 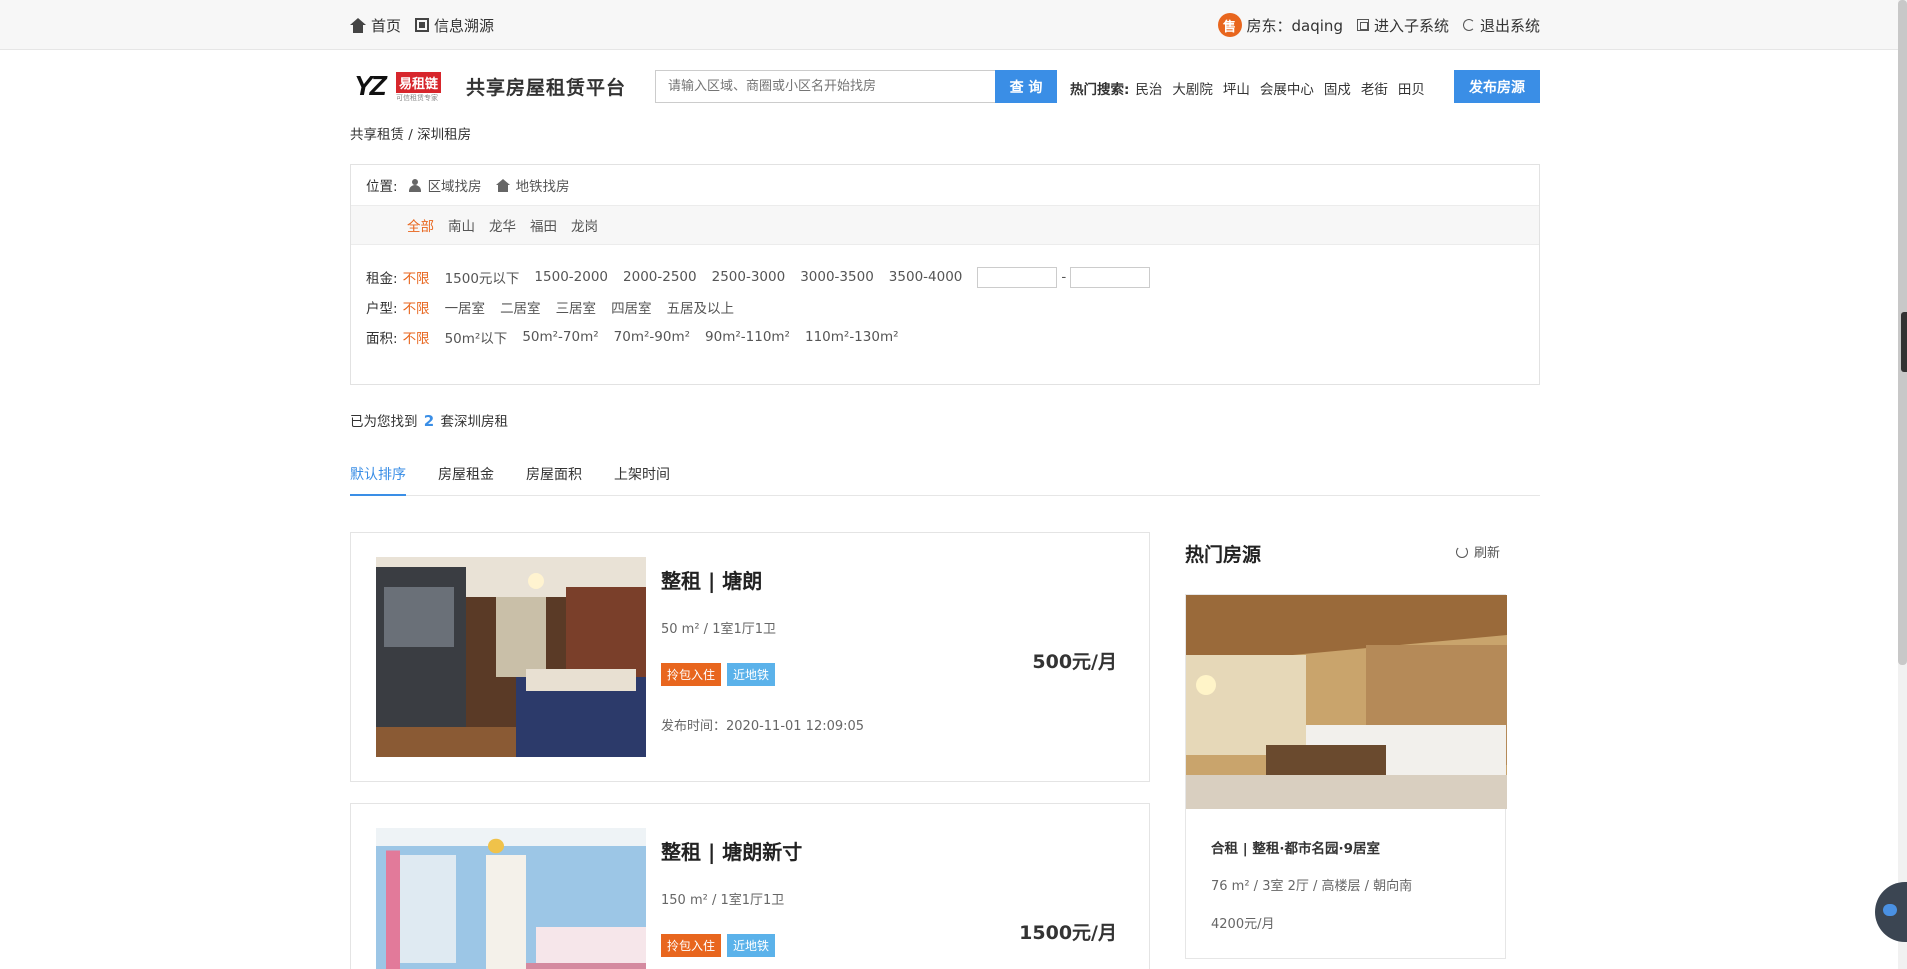 What do you see at coordinates (429, 420) in the screenshot?
I see `result-count: 已为您找到 2 套深圳房租` at bounding box center [429, 420].